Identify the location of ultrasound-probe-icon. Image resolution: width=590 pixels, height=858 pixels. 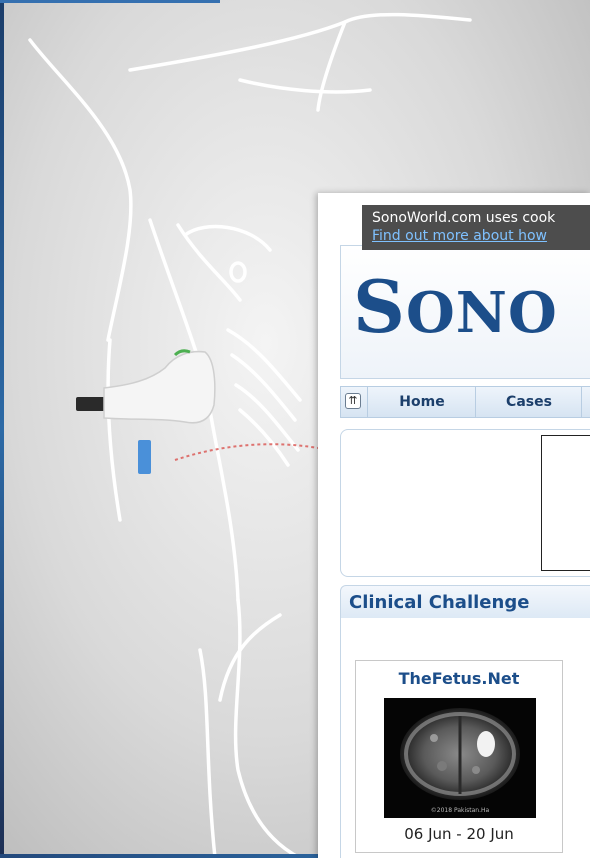
(146, 386).